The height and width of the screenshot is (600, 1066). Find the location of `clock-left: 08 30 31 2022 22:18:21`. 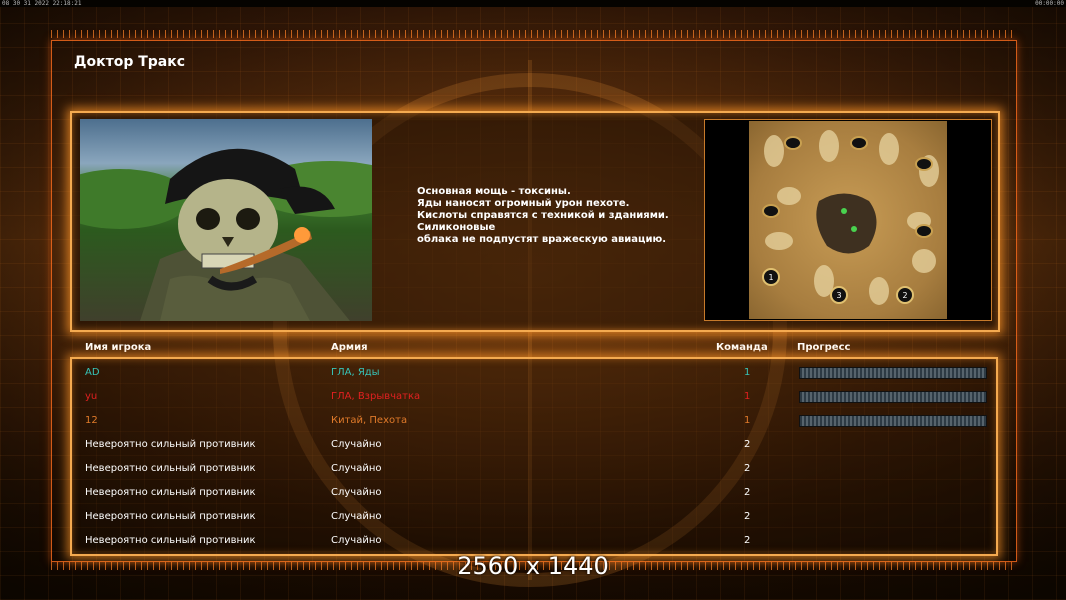

clock-left: 08 30 31 2022 22:18:21 is located at coordinates (42, 3).